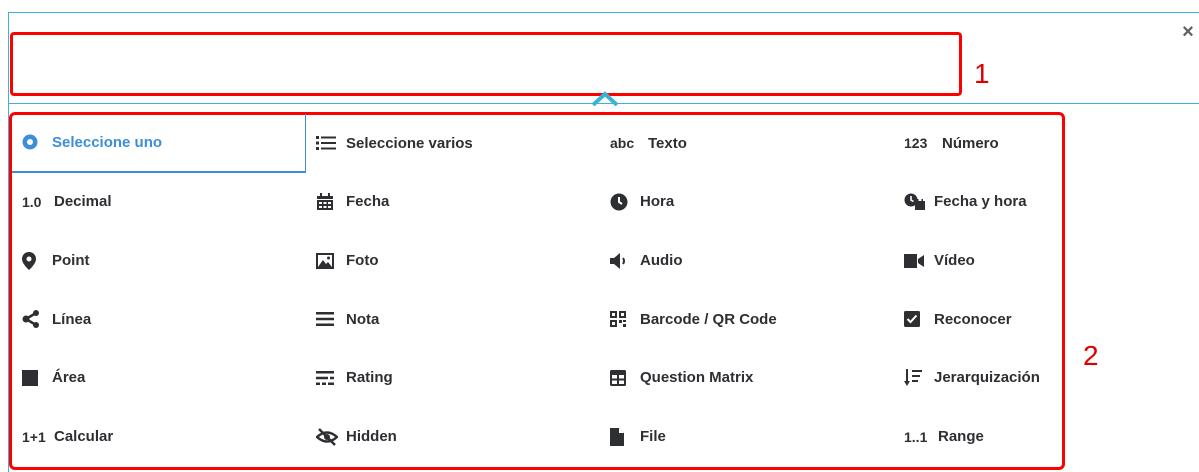 The image size is (1199, 472). What do you see at coordinates (327, 437) in the screenshot?
I see `hidden-eye-icon` at bounding box center [327, 437].